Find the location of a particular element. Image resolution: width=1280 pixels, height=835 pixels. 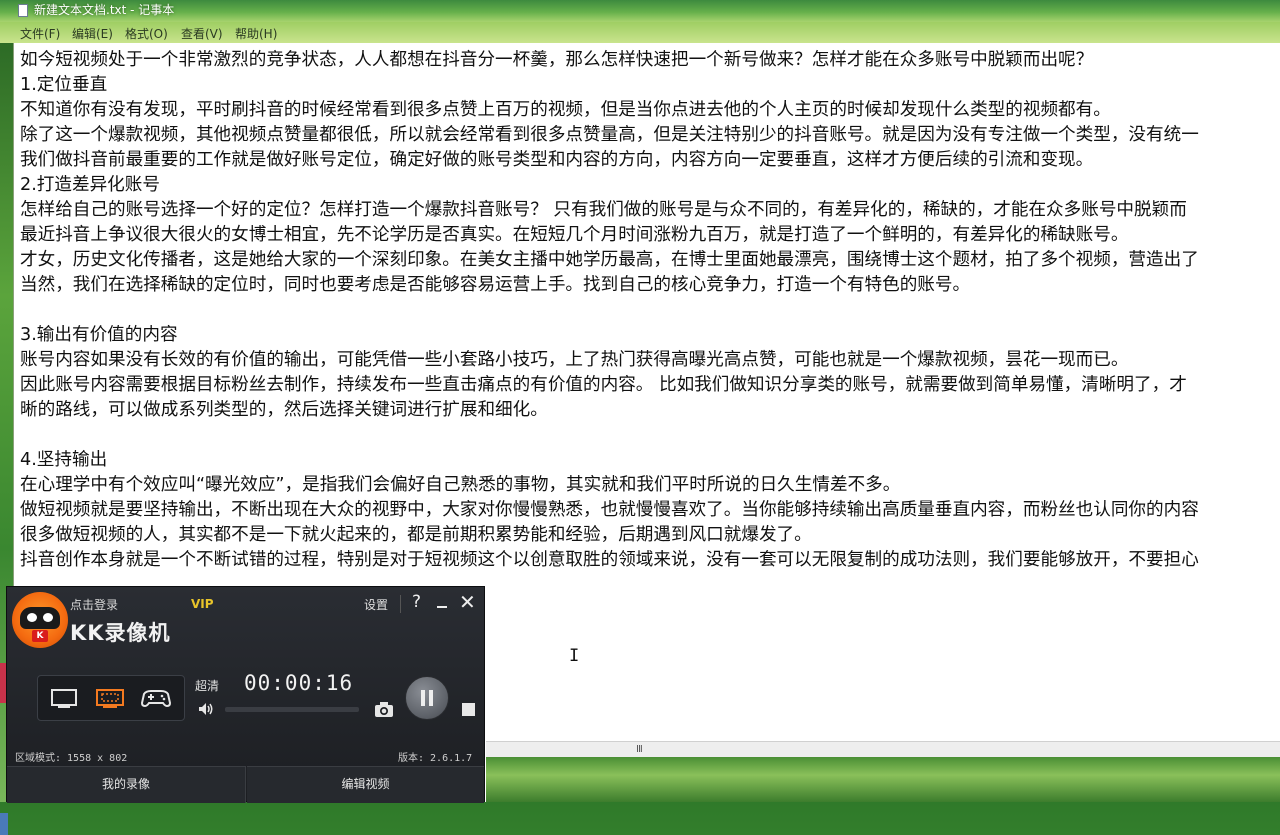

menu-view: 查看(V) is located at coordinates (202, 33).